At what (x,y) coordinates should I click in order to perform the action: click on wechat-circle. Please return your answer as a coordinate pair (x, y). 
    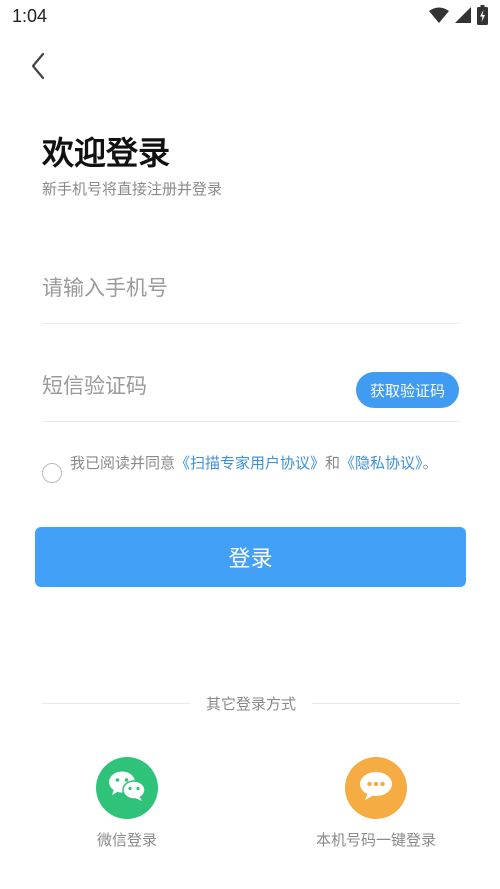
    Looking at the image, I should click on (127, 788).